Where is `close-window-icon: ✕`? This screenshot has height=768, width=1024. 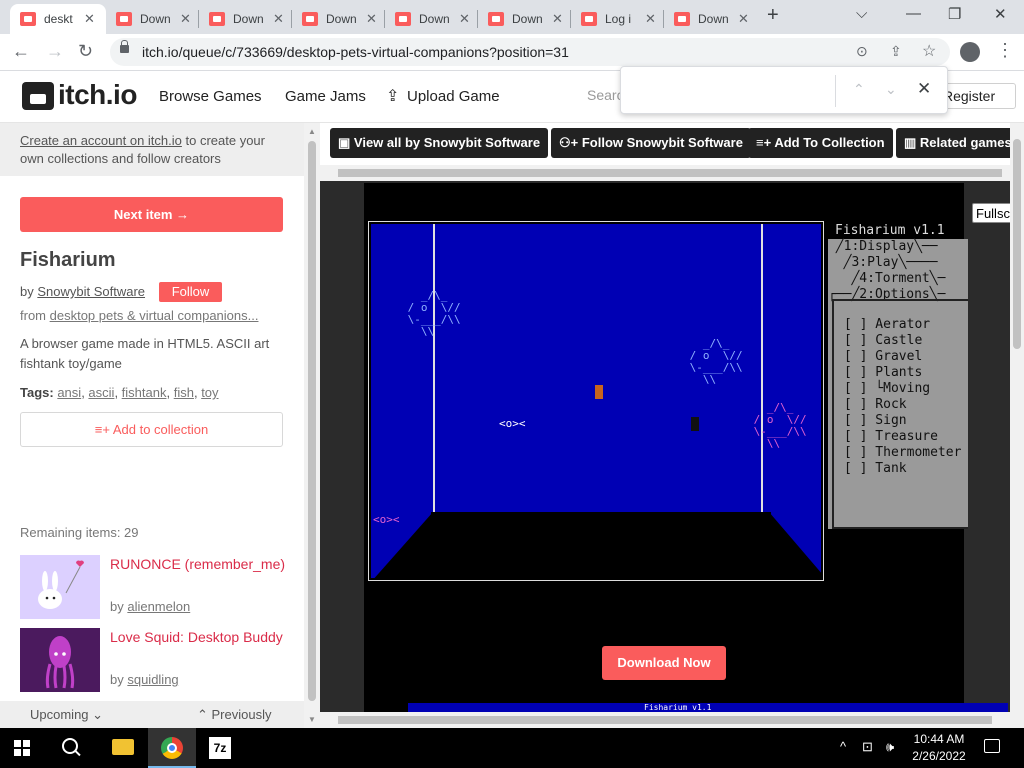
close-window-icon: ✕ is located at coordinates (1000, 14).